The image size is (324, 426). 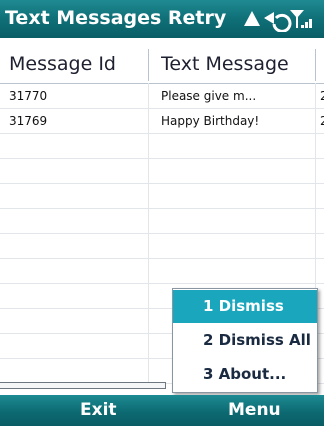 What do you see at coordinates (252, 18) in the screenshot?
I see `notification-icon` at bounding box center [252, 18].